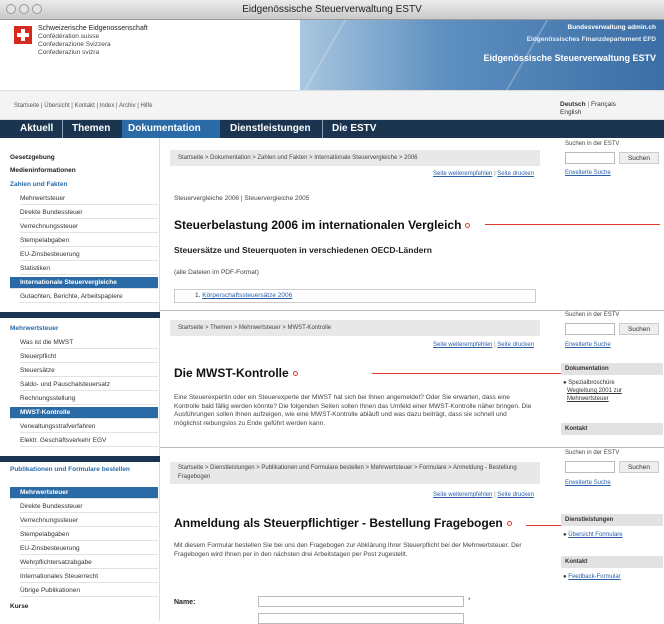 This screenshot has width=664, height=624. Describe the element at coordinates (171, 129) in the screenshot. I see `nav-dokumentation: Dokumentation` at that location.